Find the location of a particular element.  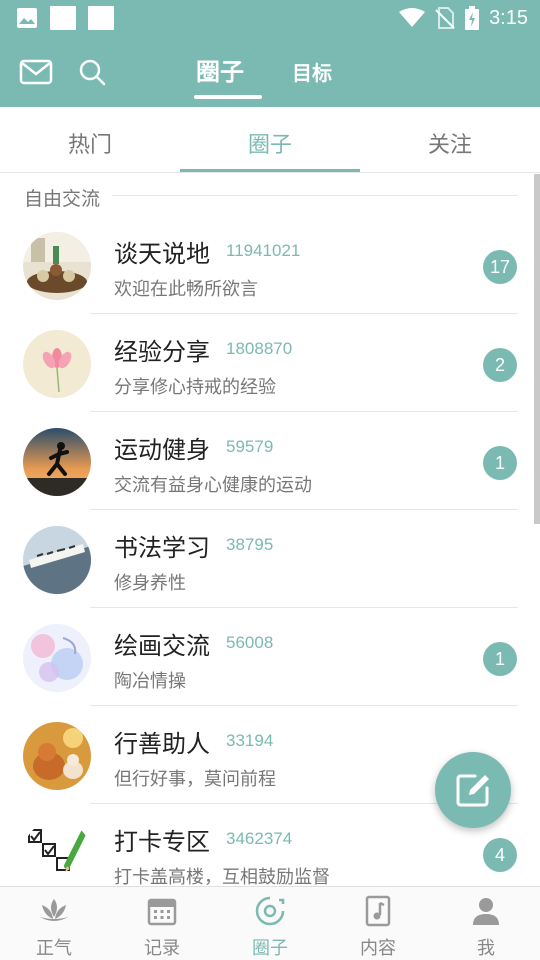

tab-goals: 目标 is located at coordinates (312, 71).